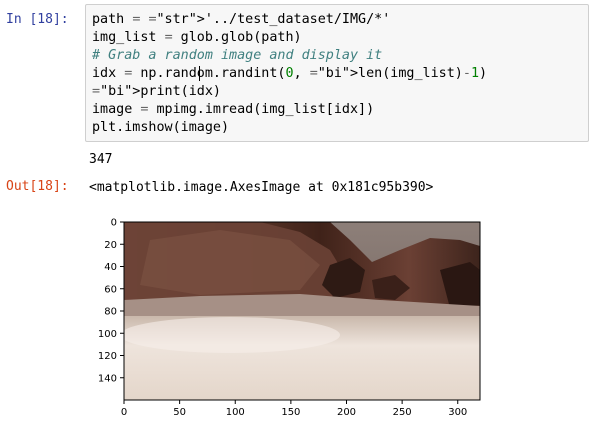 The height and width of the screenshot is (435, 600). What do you see at coordinates (235, 412) in the screenshot?
I see `x-tick-label: 100` at bounding box center [235, 412].